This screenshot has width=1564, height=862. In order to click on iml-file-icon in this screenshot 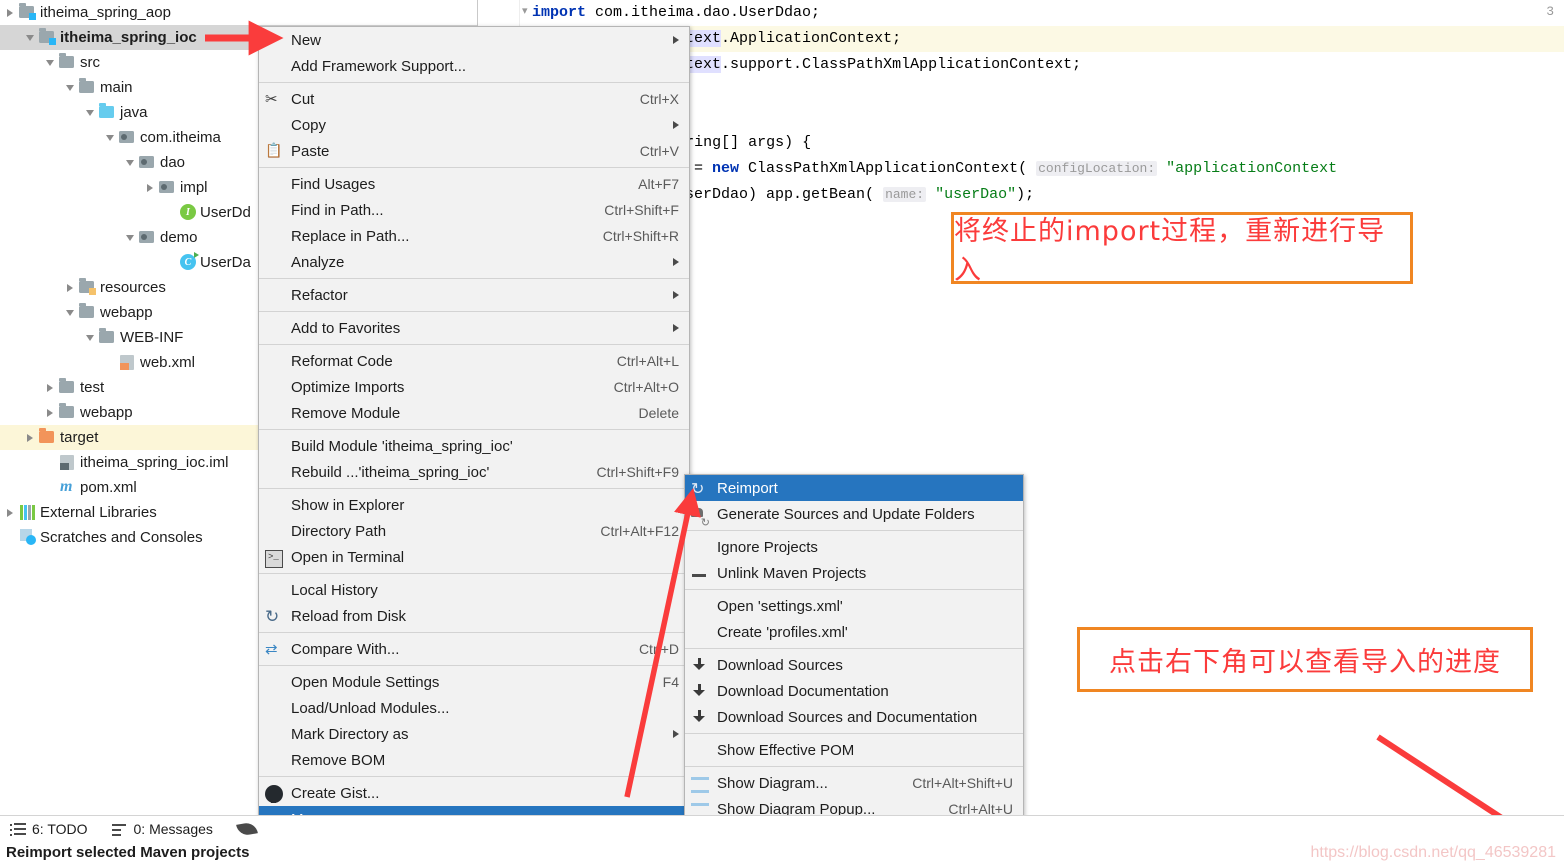, I will do `click(68, 462)`.